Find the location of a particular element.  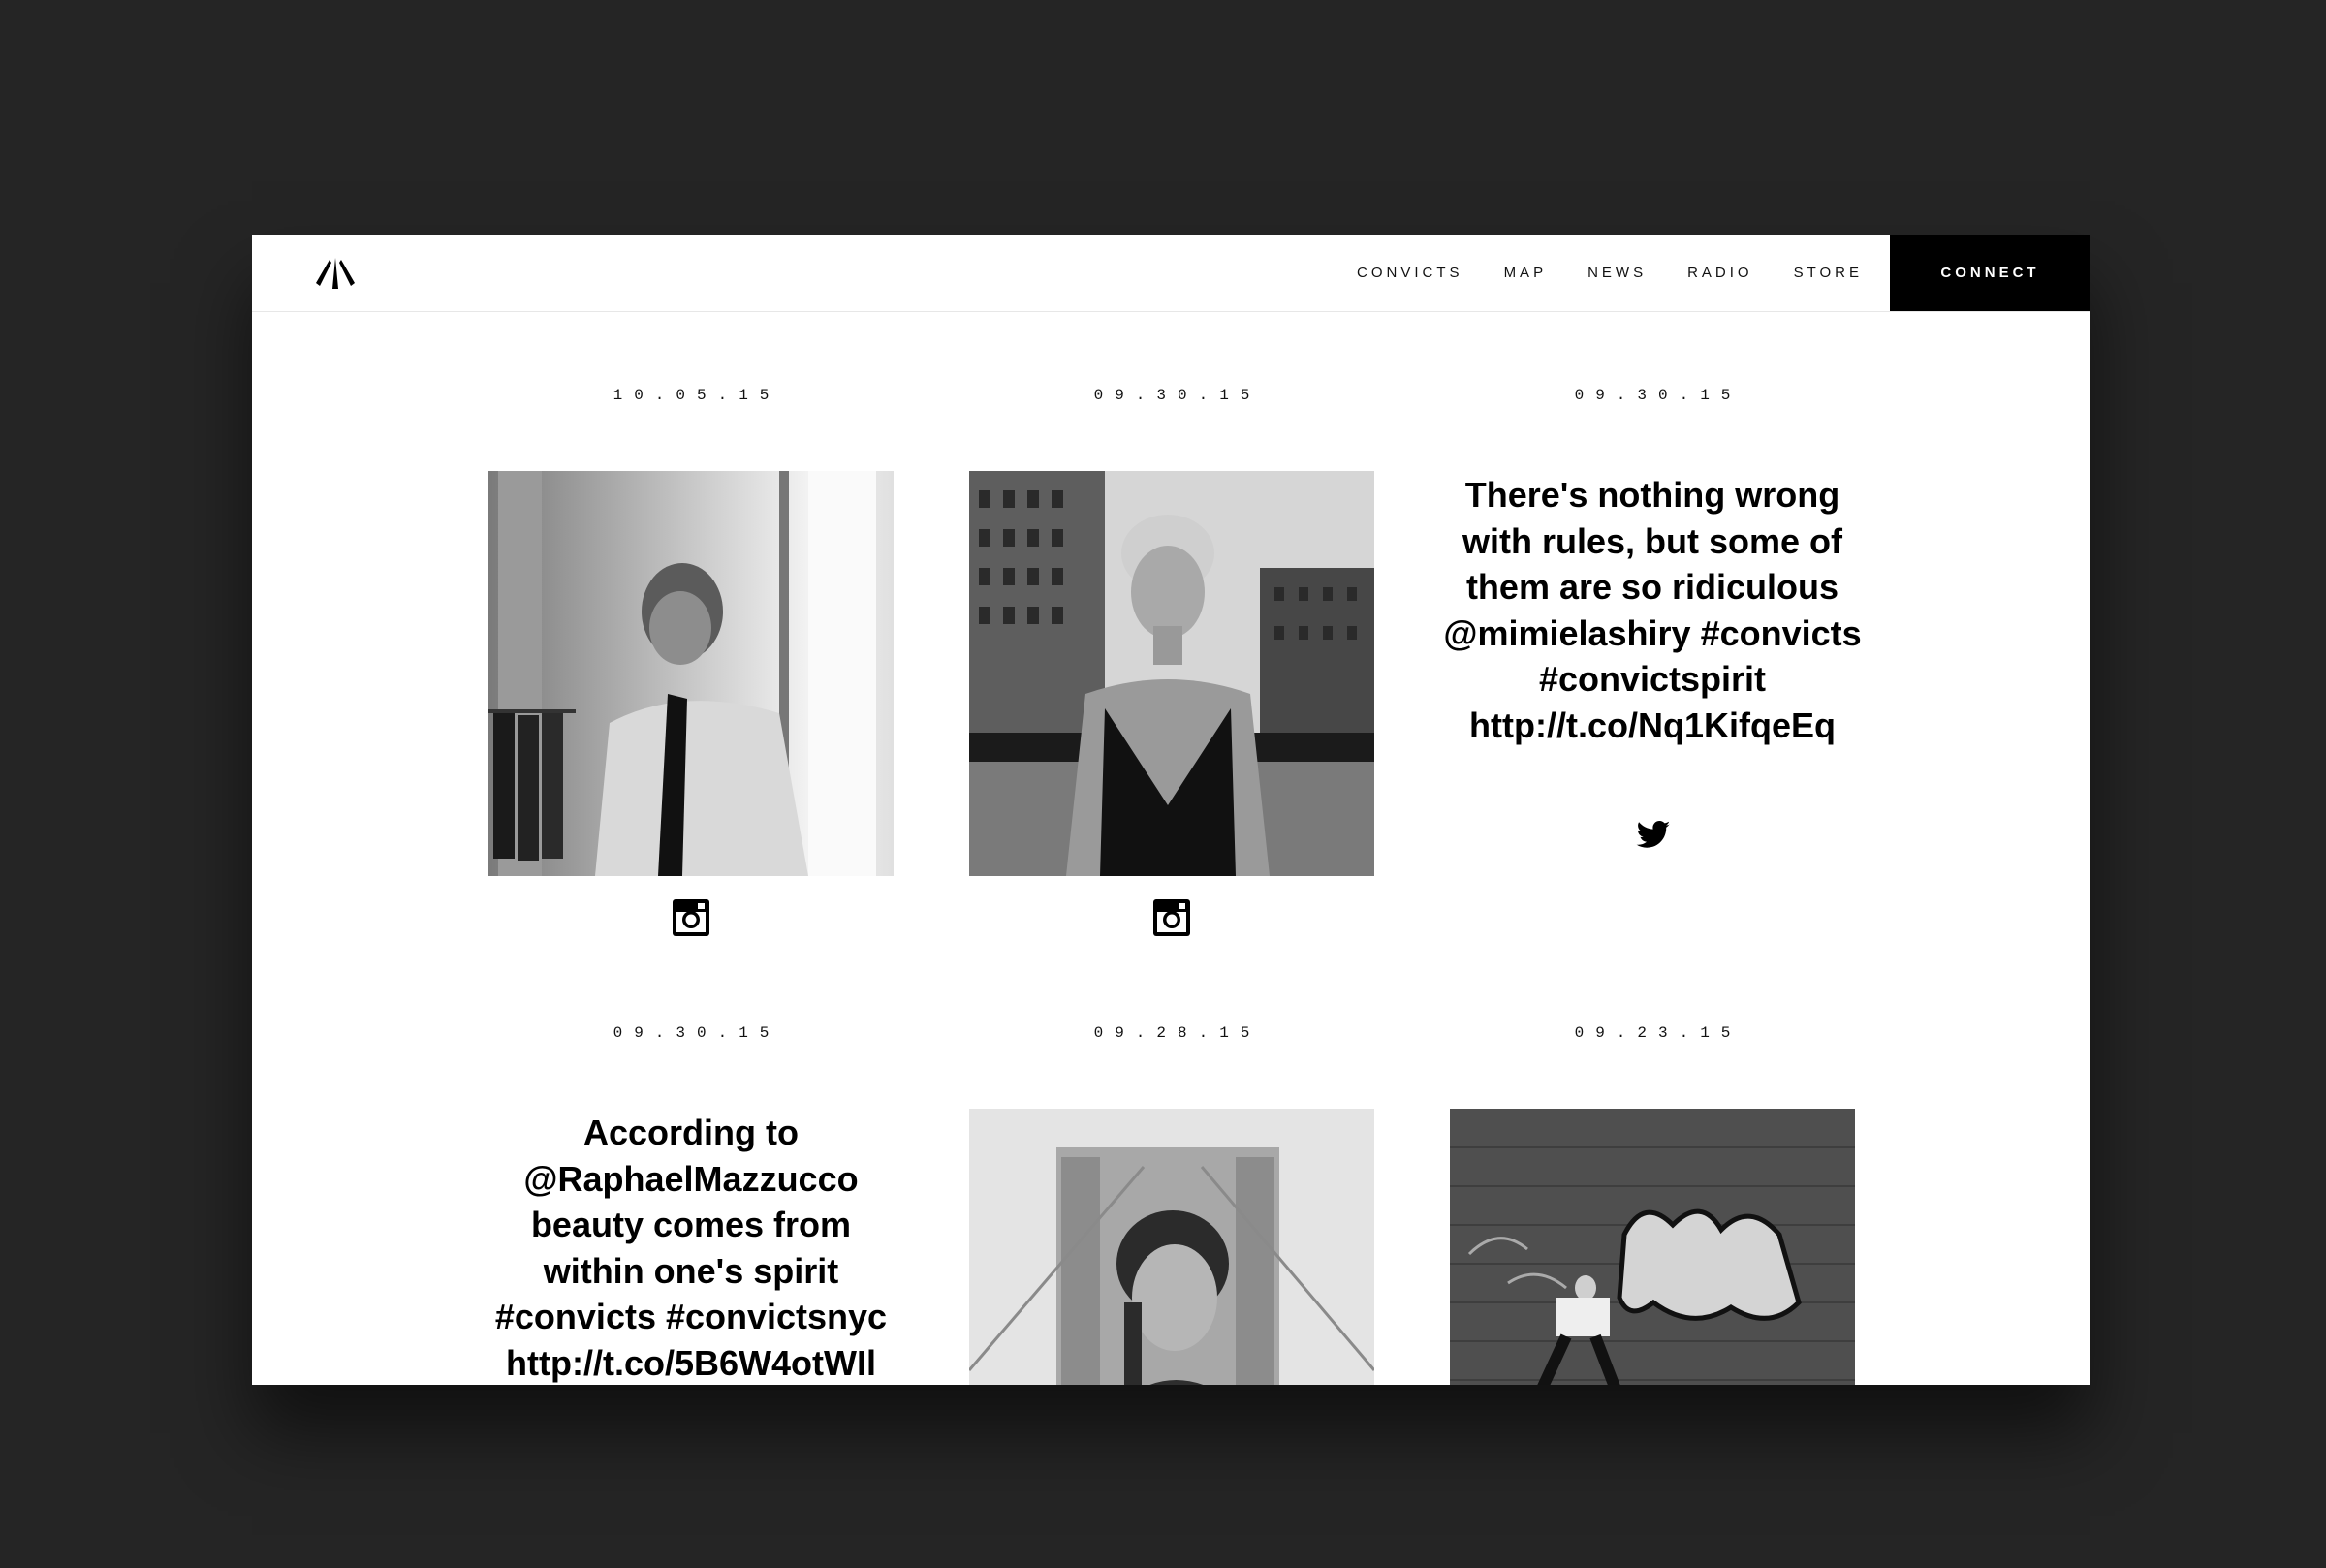

nav-radio: RADIO is located at coordinates (1720, 273).